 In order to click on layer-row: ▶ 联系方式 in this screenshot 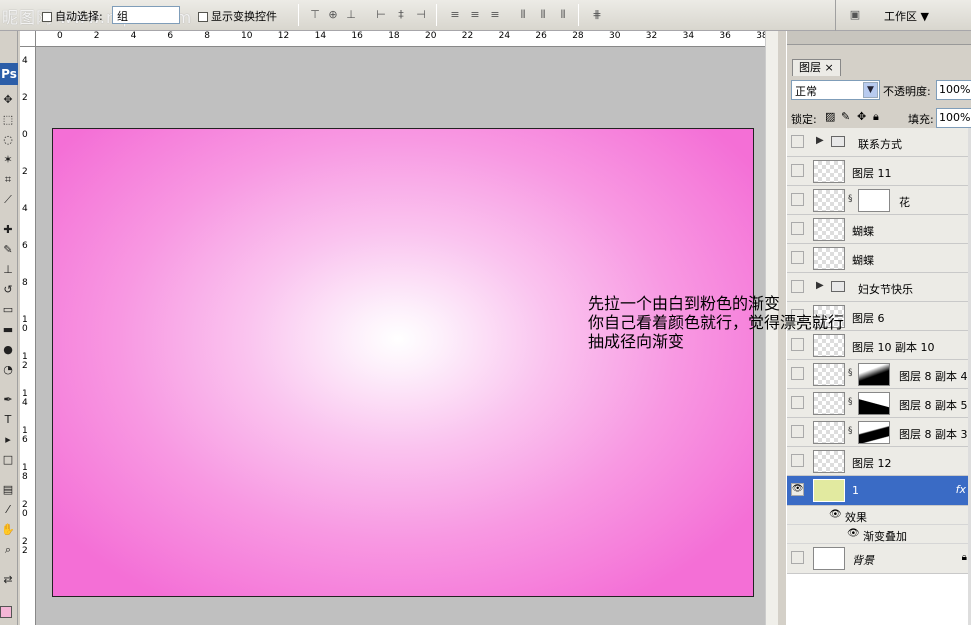, I will do `click(879, 142)`.